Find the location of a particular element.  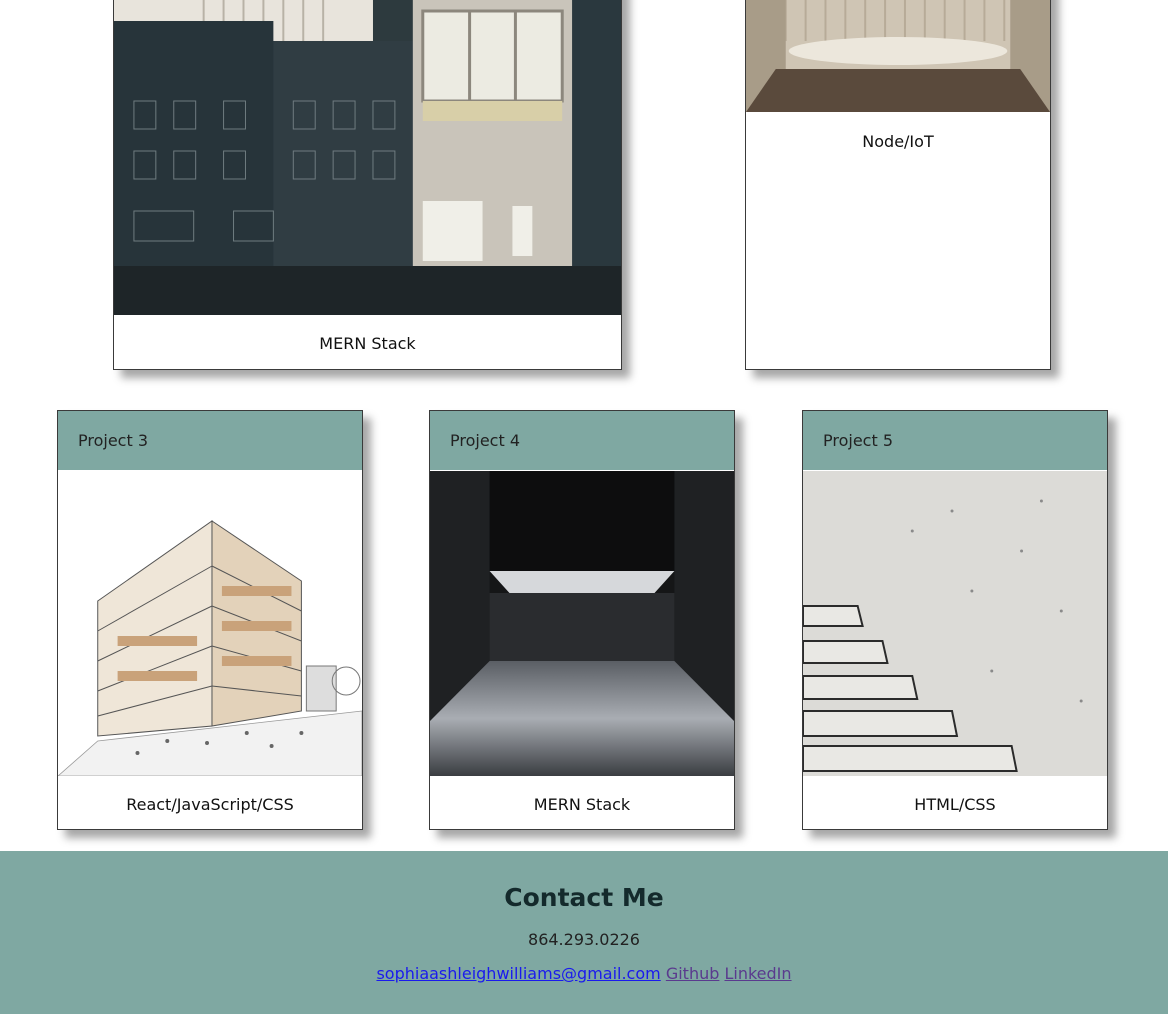

project-caption-2: Node/IoT is located at coordinates (898, 141).